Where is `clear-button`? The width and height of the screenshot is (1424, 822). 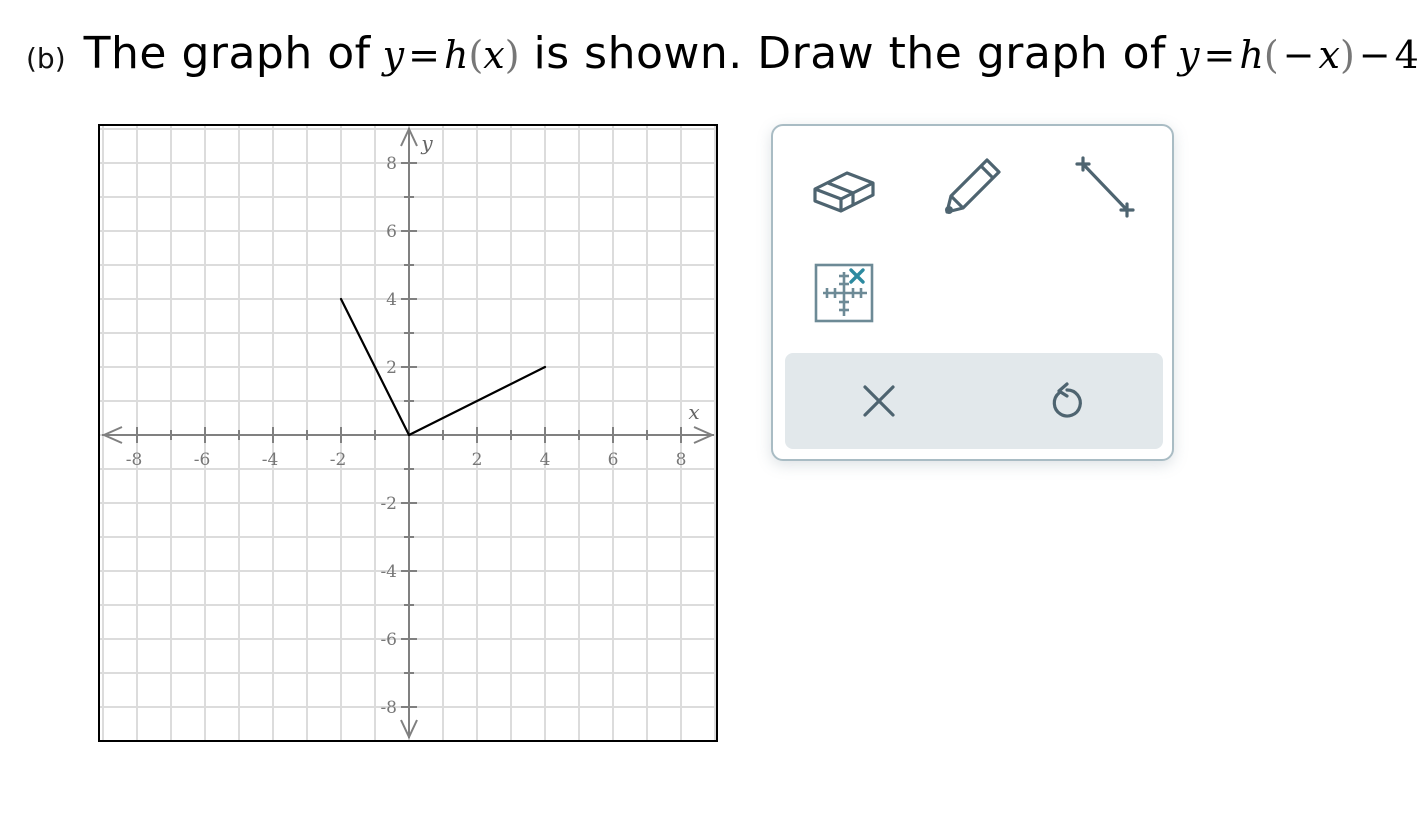
clear-button is located at coordinates (879, 401).